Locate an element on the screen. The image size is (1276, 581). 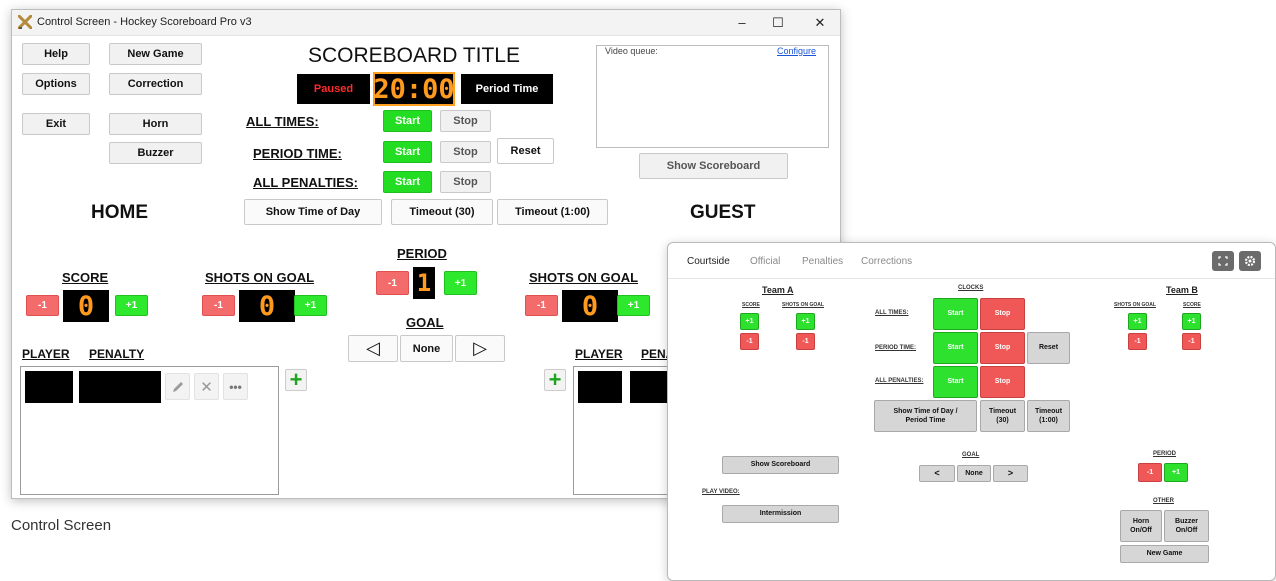
minimize-button: – is located at coordinates (742, 23).